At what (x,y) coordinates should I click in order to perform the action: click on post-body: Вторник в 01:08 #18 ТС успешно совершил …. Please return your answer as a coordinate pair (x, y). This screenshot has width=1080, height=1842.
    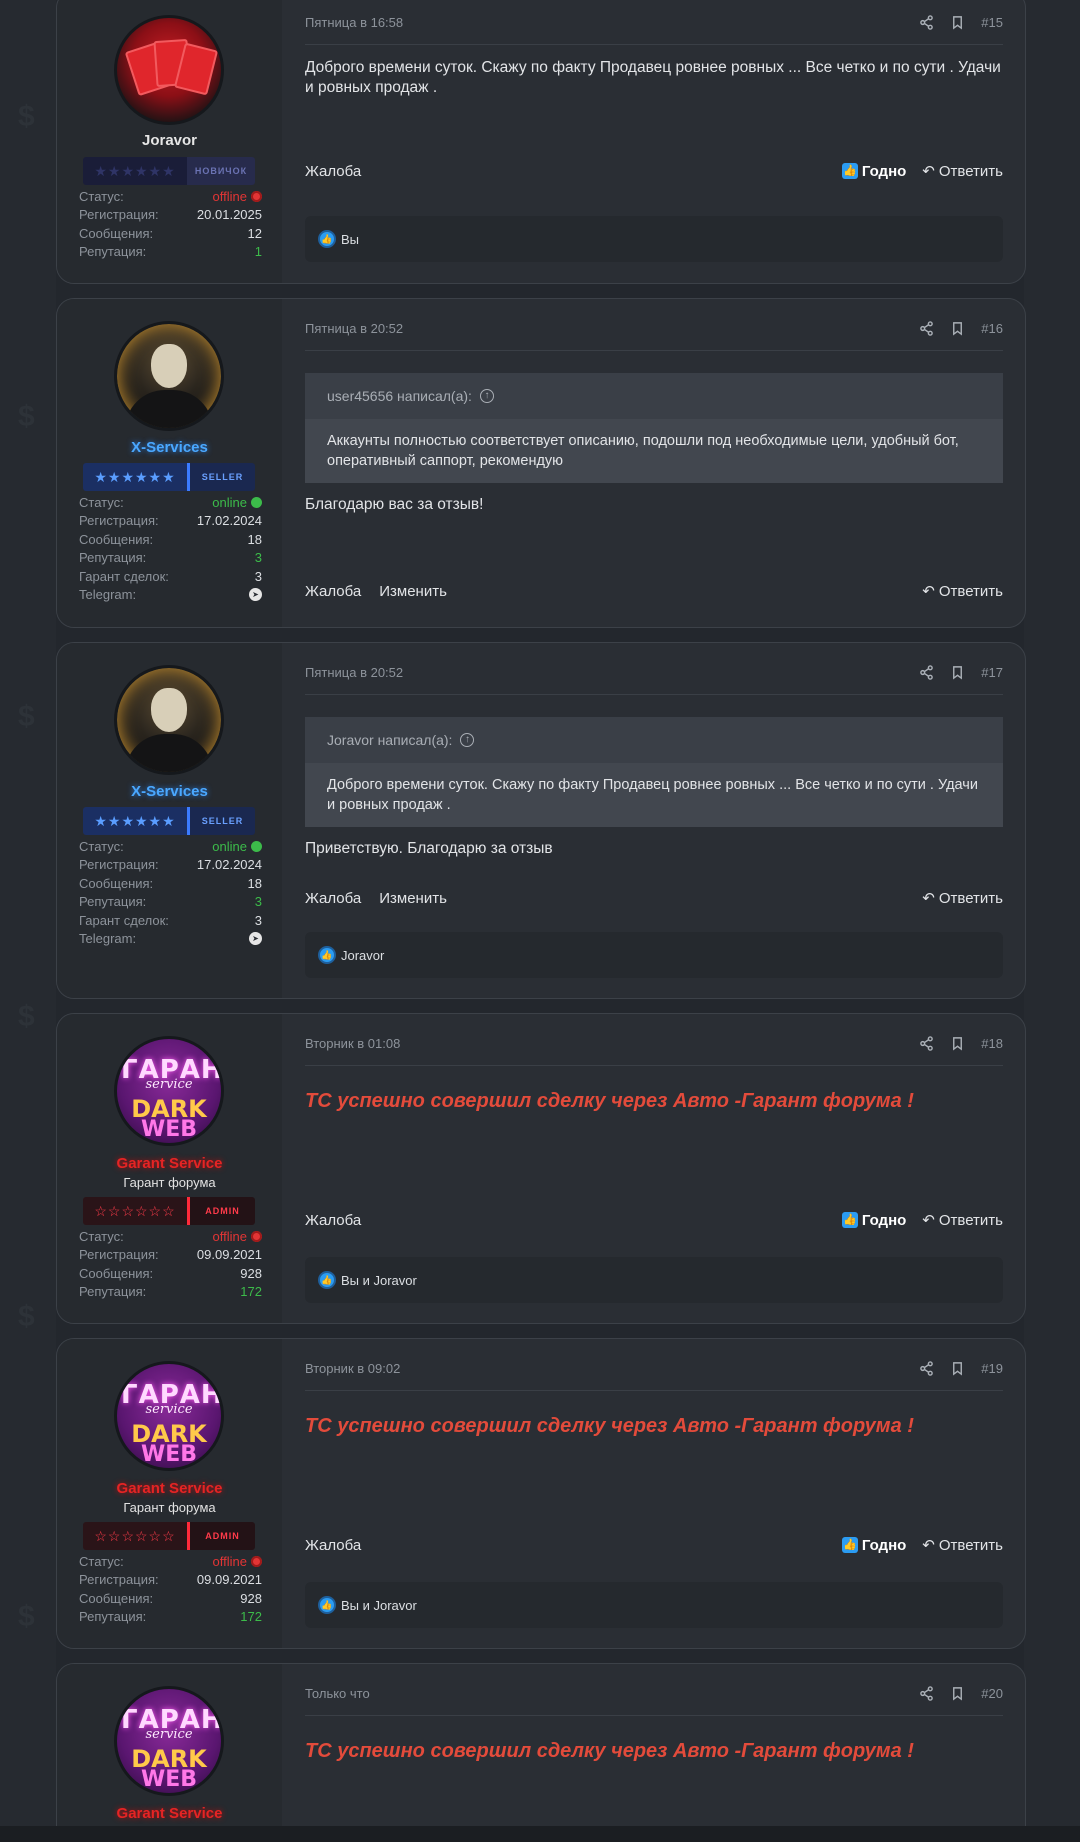
    Looking at the image, I should click on (653, 1168).